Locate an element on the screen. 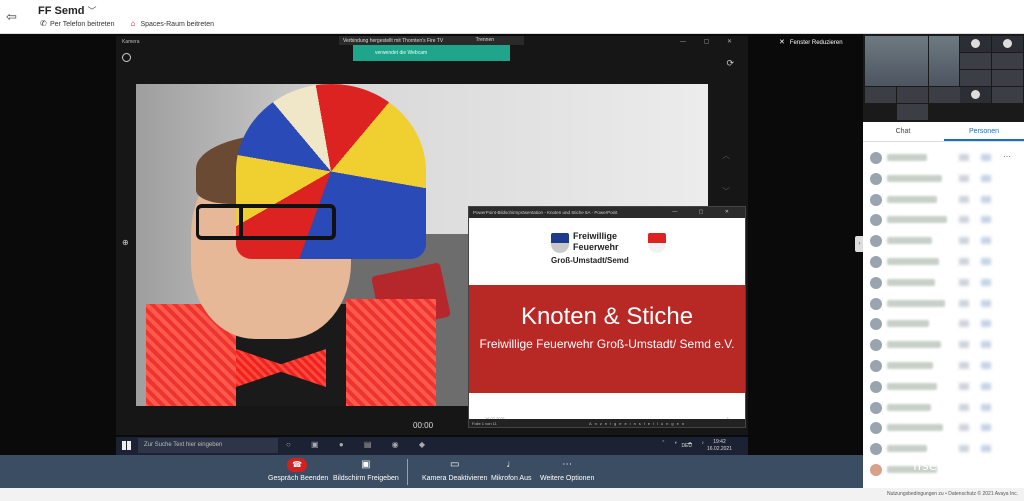  presentation-footer: Folie 1 von 11 Anzeigeeinstellungen is located at coordinates (607, 423).